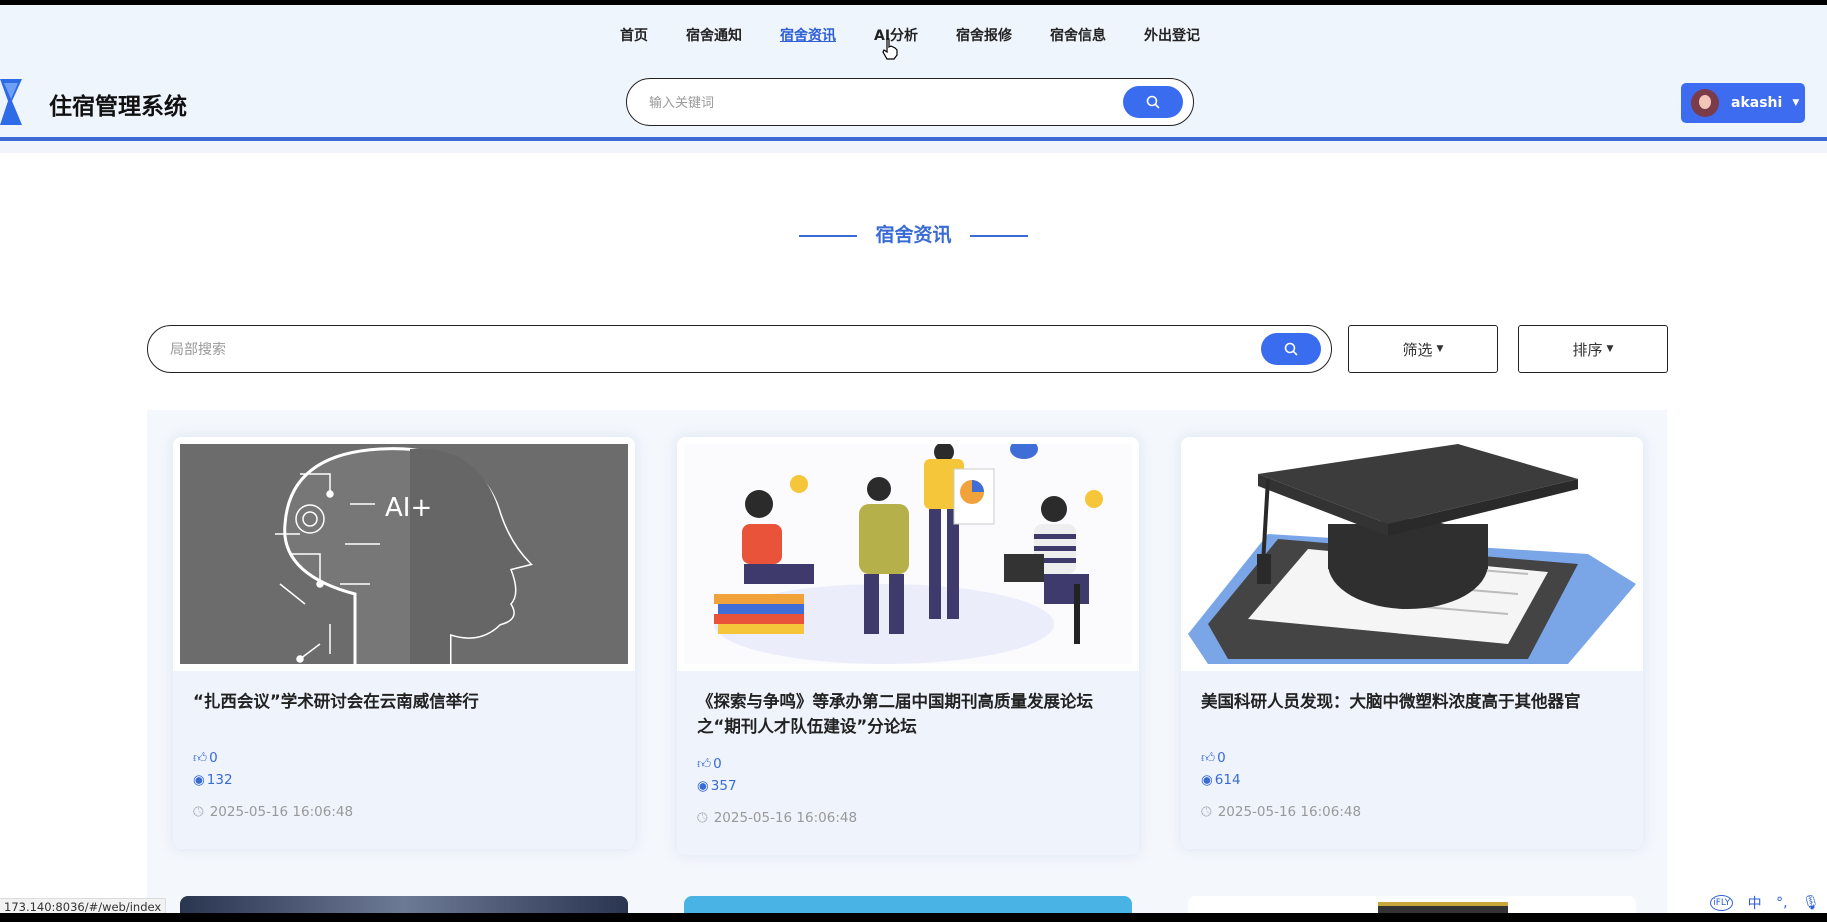 The height and width of the screenshot is (922, 1827). Describe the element at coordinates (1765, 903) in the screenshot. I see `ime-toolbar: iFLY 中 °, 🎙︎` at that location.